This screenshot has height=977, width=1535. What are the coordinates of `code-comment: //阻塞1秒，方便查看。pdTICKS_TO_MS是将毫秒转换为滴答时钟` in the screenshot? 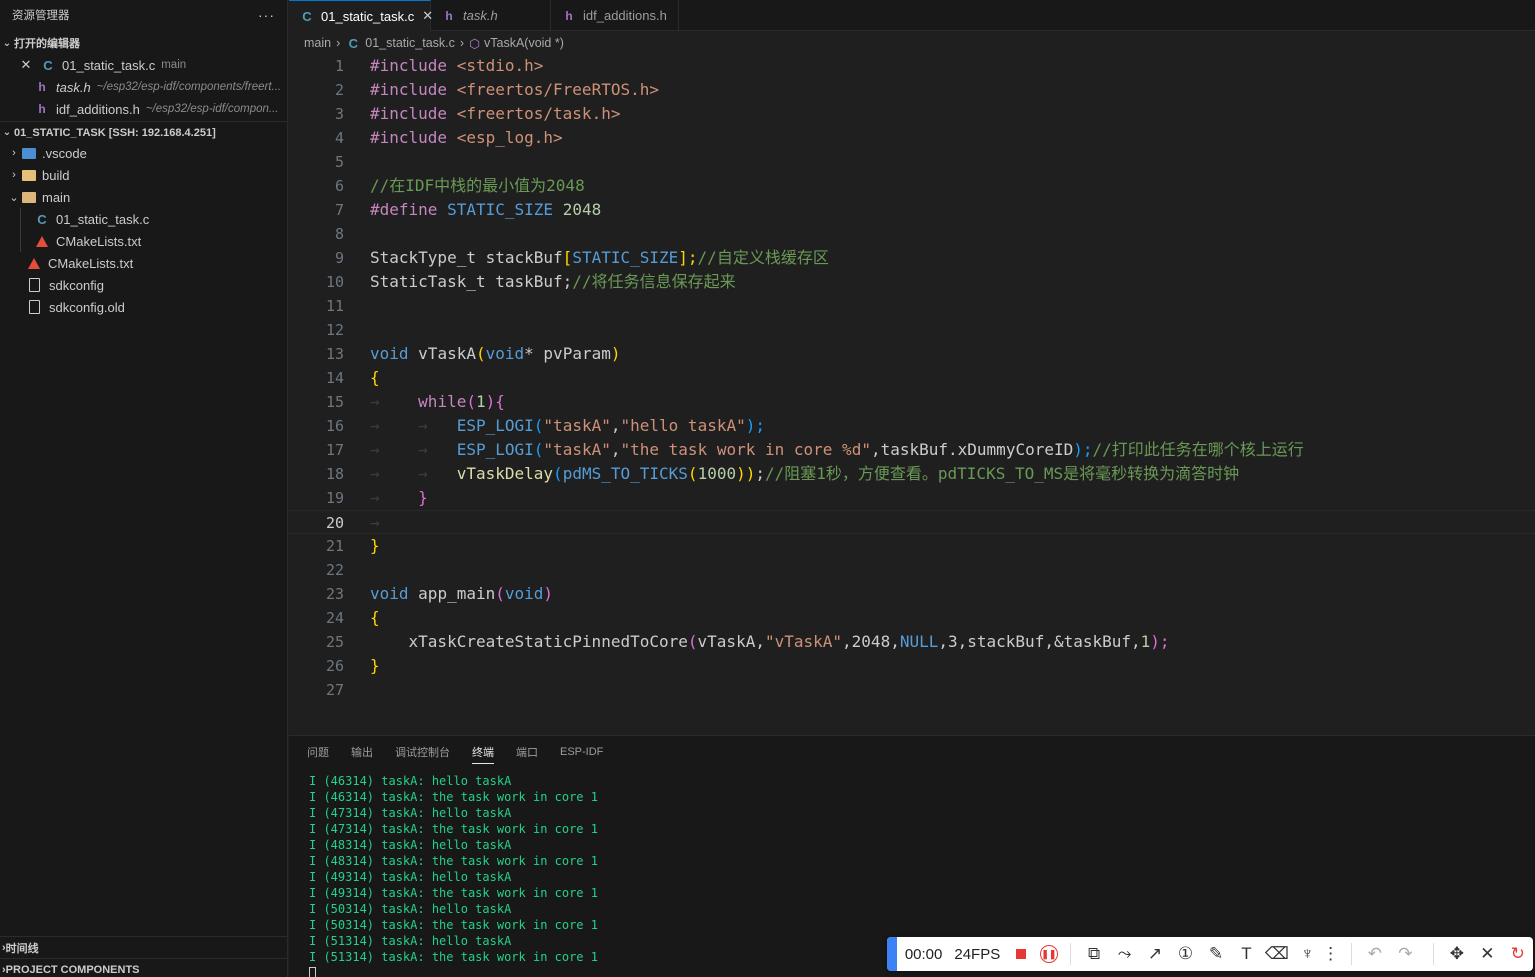 It's located at (1002, 473).